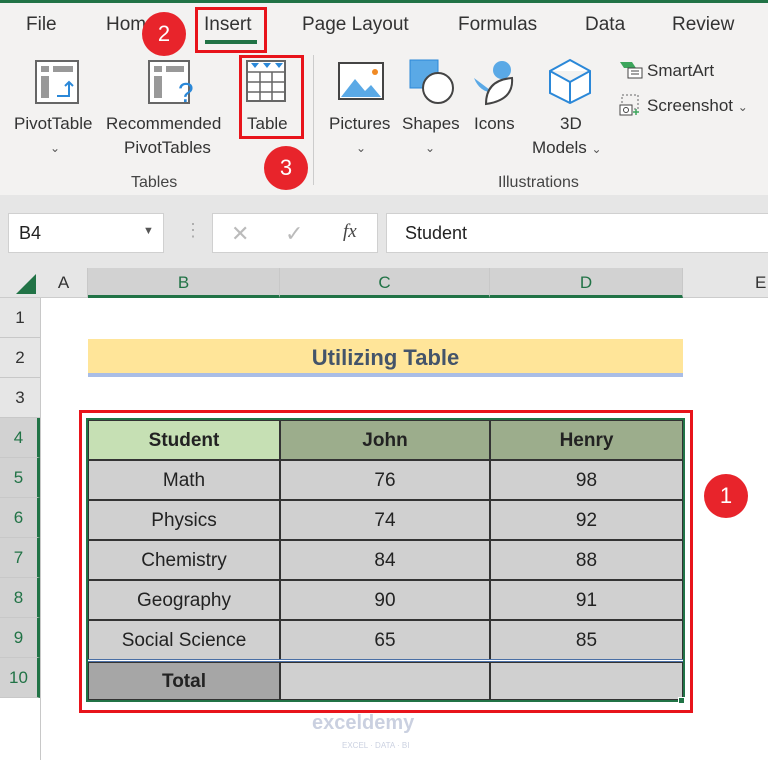  What do you see at coordinates (164, 123) in the screenshot?
I see `recommended-label: Recommended` at bounding box center [164, 123].